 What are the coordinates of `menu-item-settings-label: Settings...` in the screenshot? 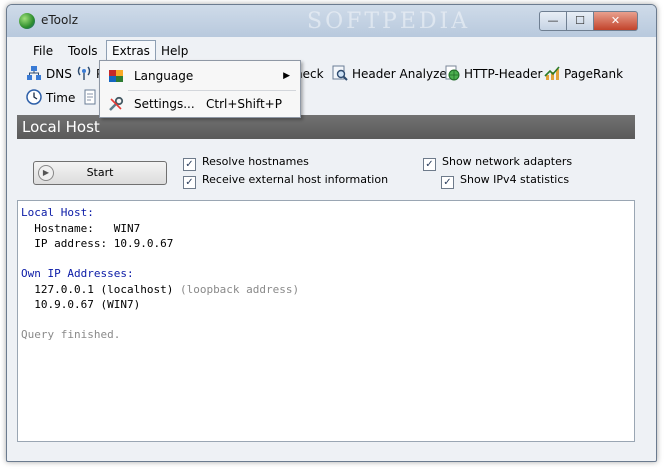 It's located at (164, 104).